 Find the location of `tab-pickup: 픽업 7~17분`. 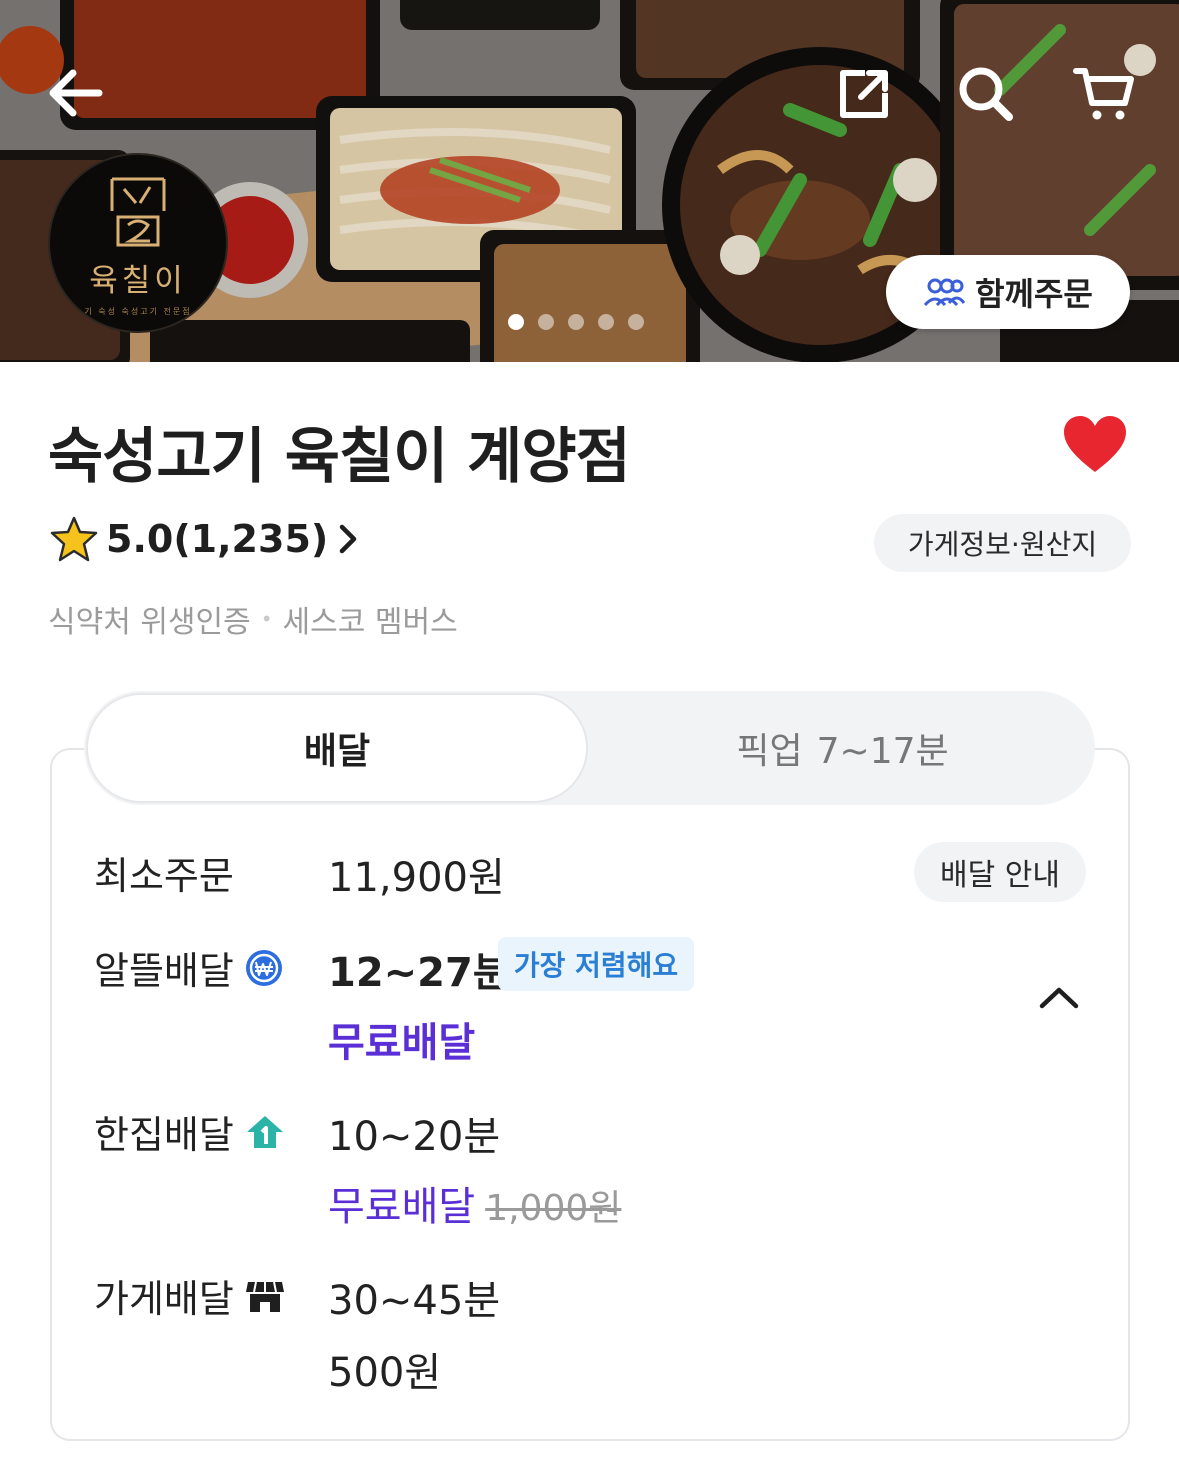

tab-pickup: 픽업 7~17분 is located at coordinates (842, 748).